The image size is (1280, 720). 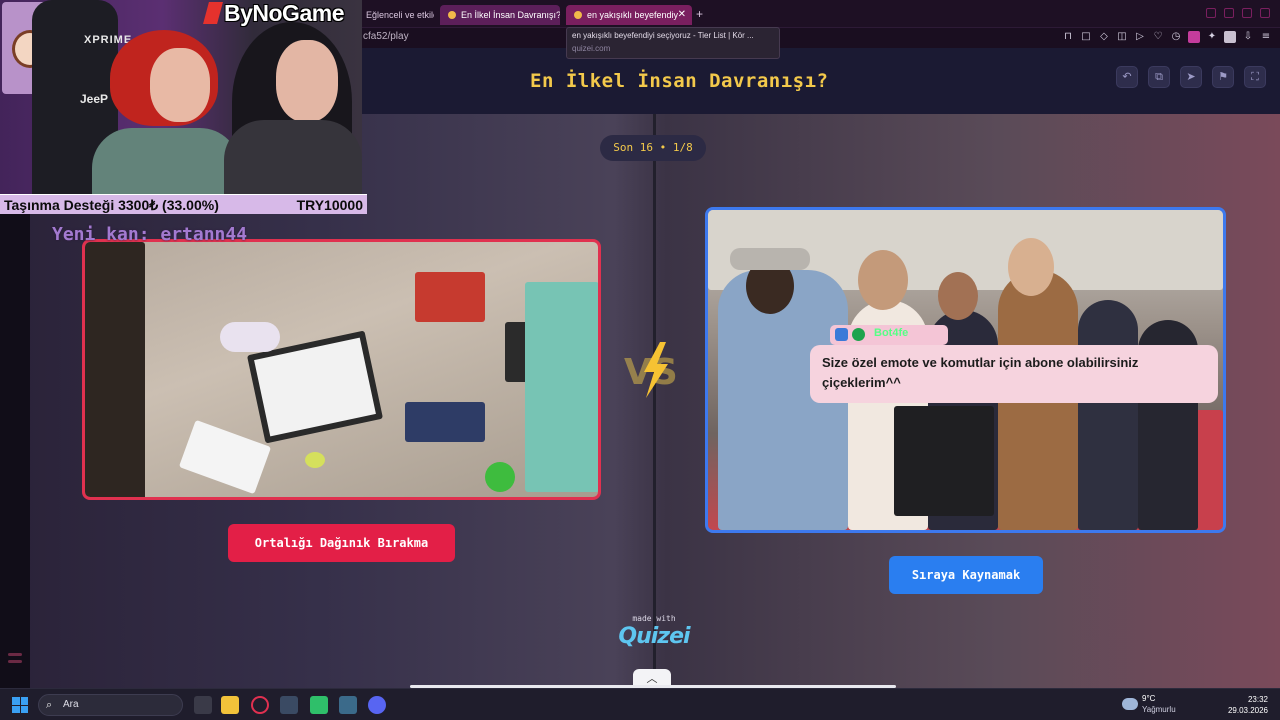 I want to click on pin-icon: ⊓, so click(x=1068, y=37).